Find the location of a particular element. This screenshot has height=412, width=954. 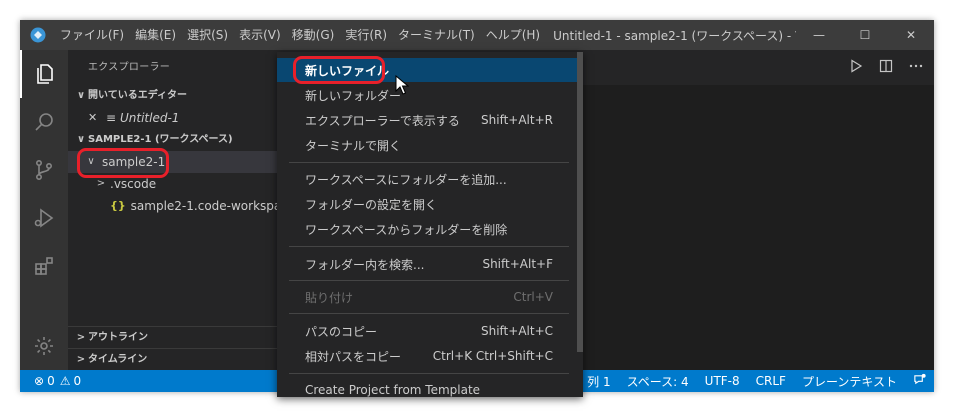

menu-item-label: 貼り付け is located at coordinates (329, 297).